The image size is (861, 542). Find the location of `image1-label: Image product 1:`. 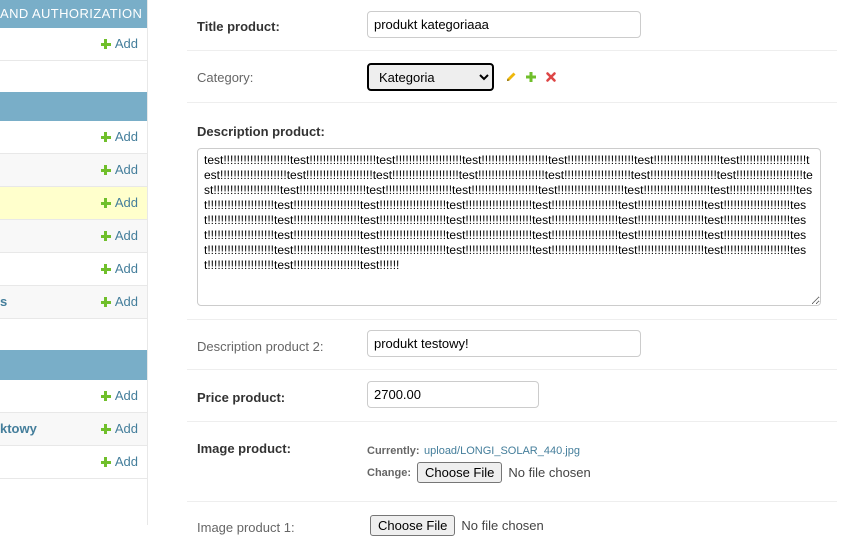

image1-label: Image product 1: is located at coordinates (246, 527).